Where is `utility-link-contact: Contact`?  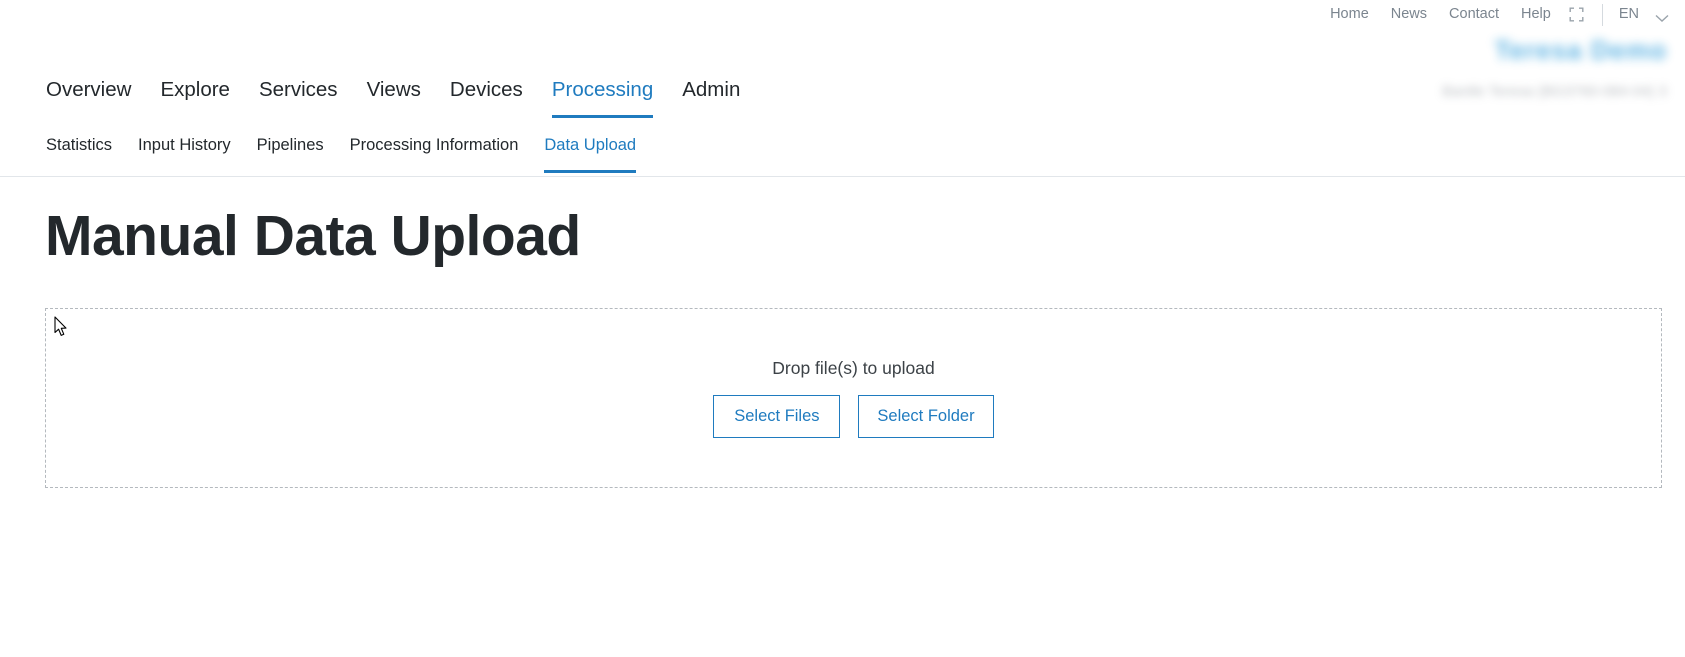
utility-link-contact: Contact is located at coordinates (1474, 14).